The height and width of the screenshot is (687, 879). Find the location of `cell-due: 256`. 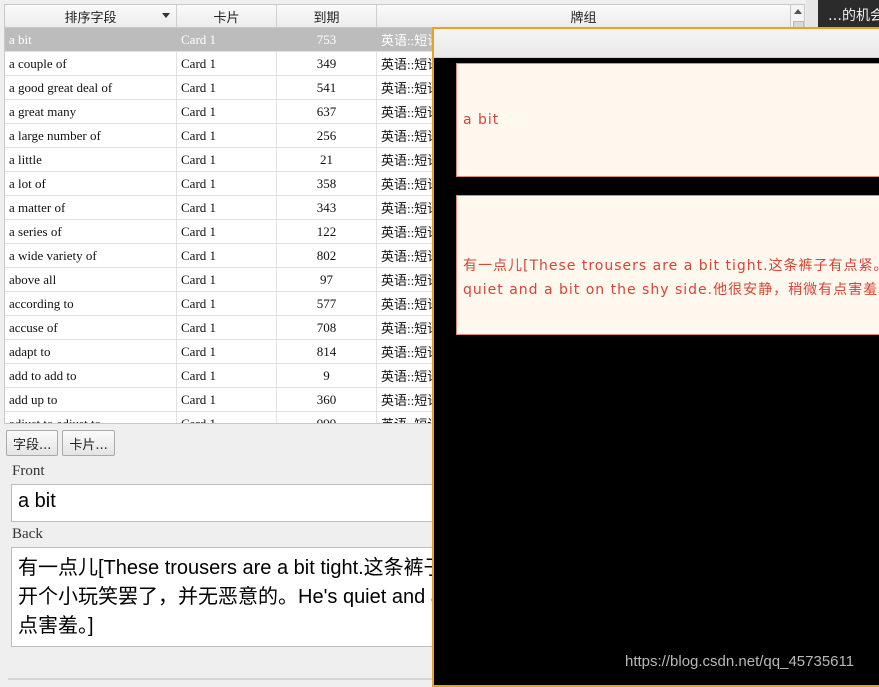

cell-due: 256 is located at coordinates (327, 135).